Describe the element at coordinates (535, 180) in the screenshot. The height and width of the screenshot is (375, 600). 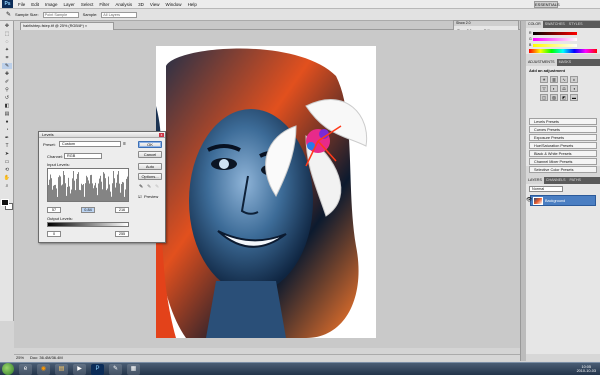
I see `tab-layers: LAYERS` at that location.